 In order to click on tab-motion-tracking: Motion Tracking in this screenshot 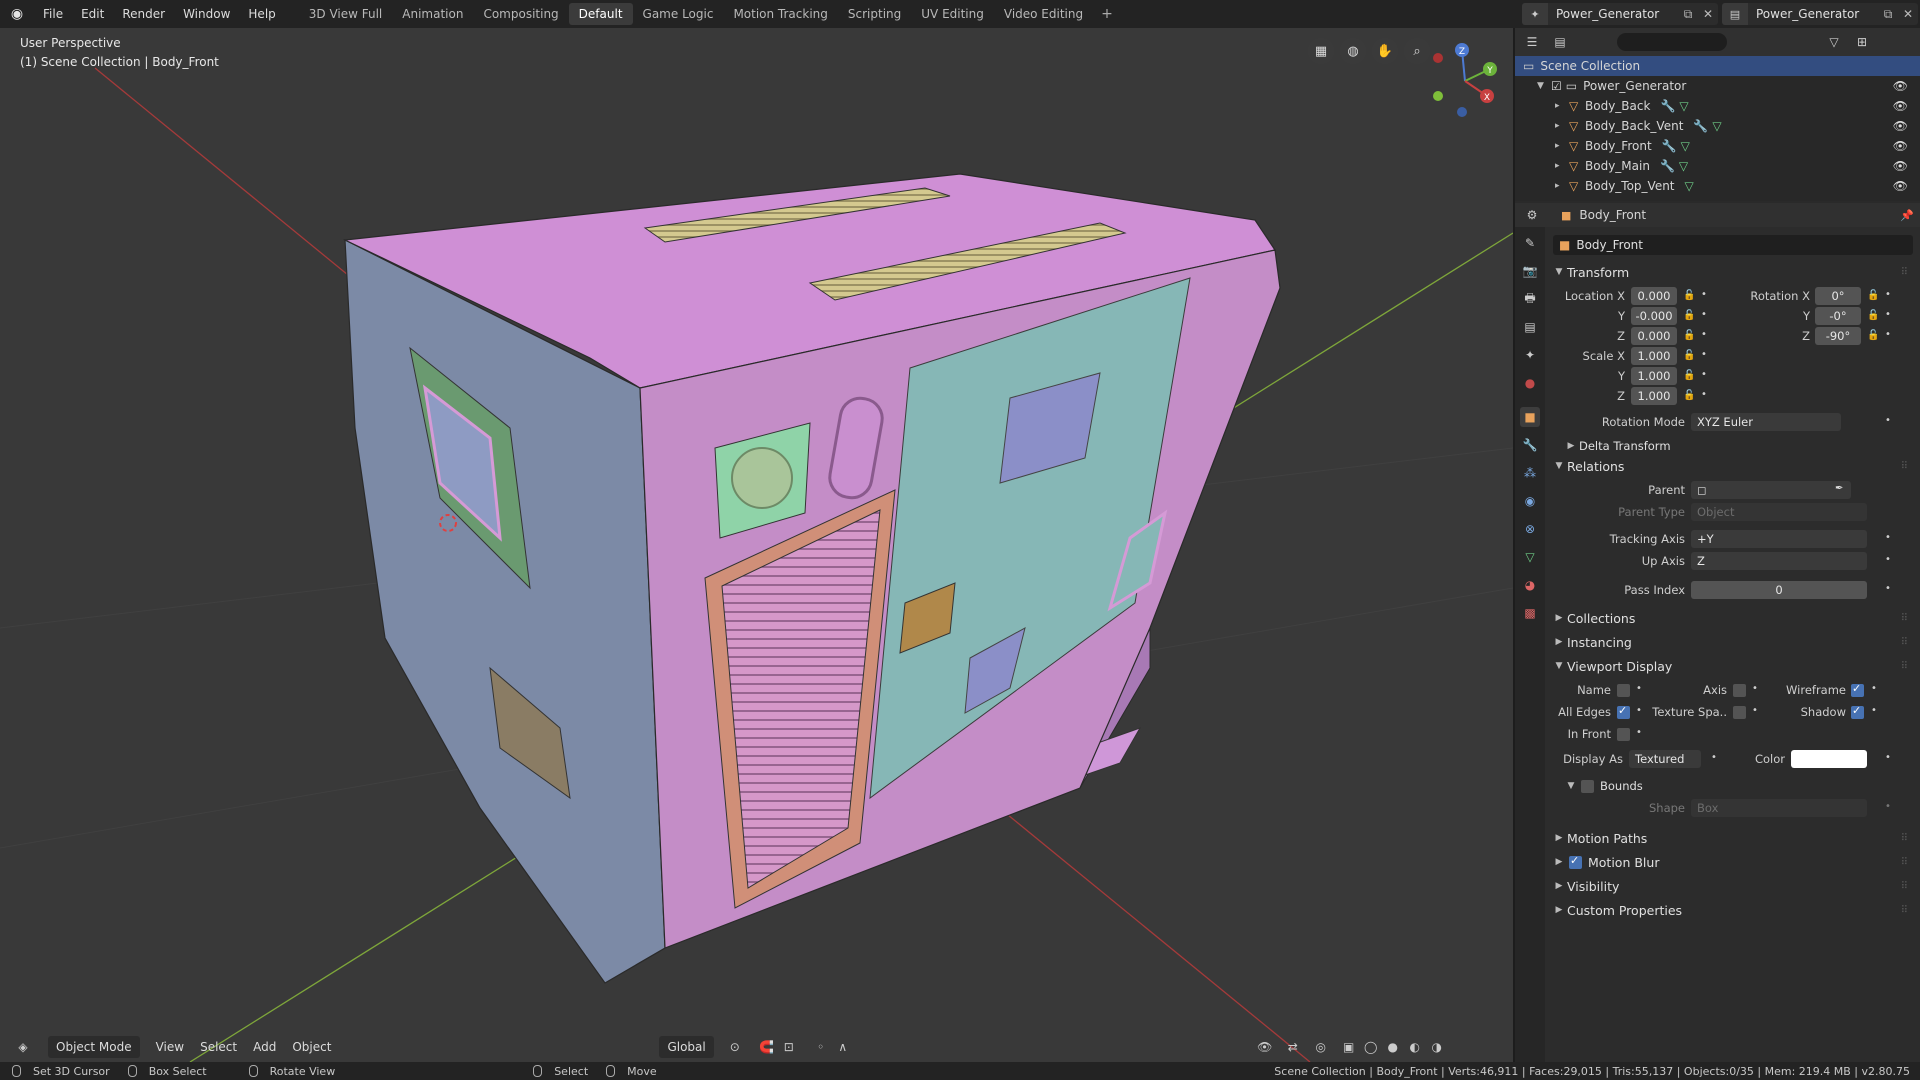, I will do `click(780, 14)`.